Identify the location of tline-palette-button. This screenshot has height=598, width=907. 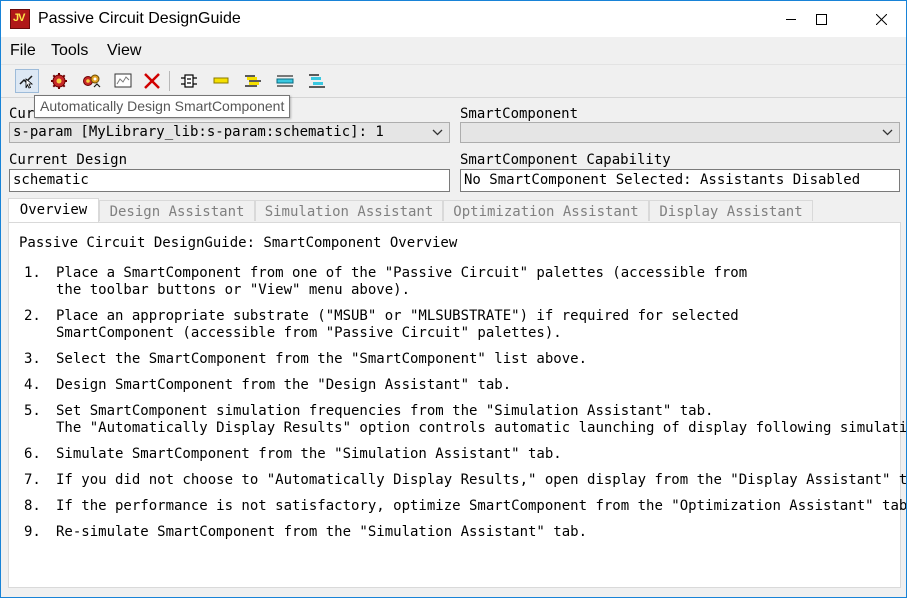
(221, 81).